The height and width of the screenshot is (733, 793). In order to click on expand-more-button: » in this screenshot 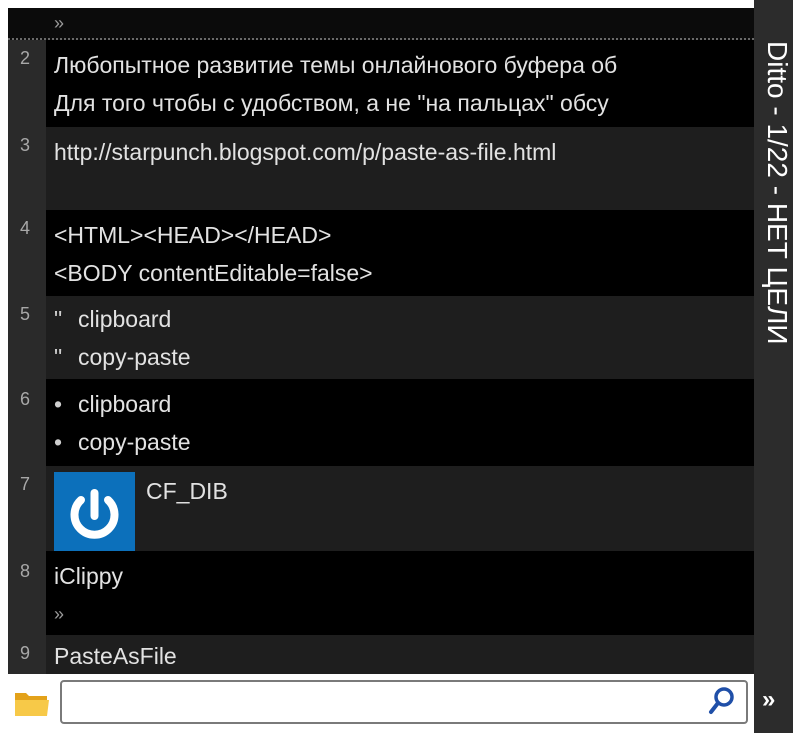, I will do `click(769, 700)`.